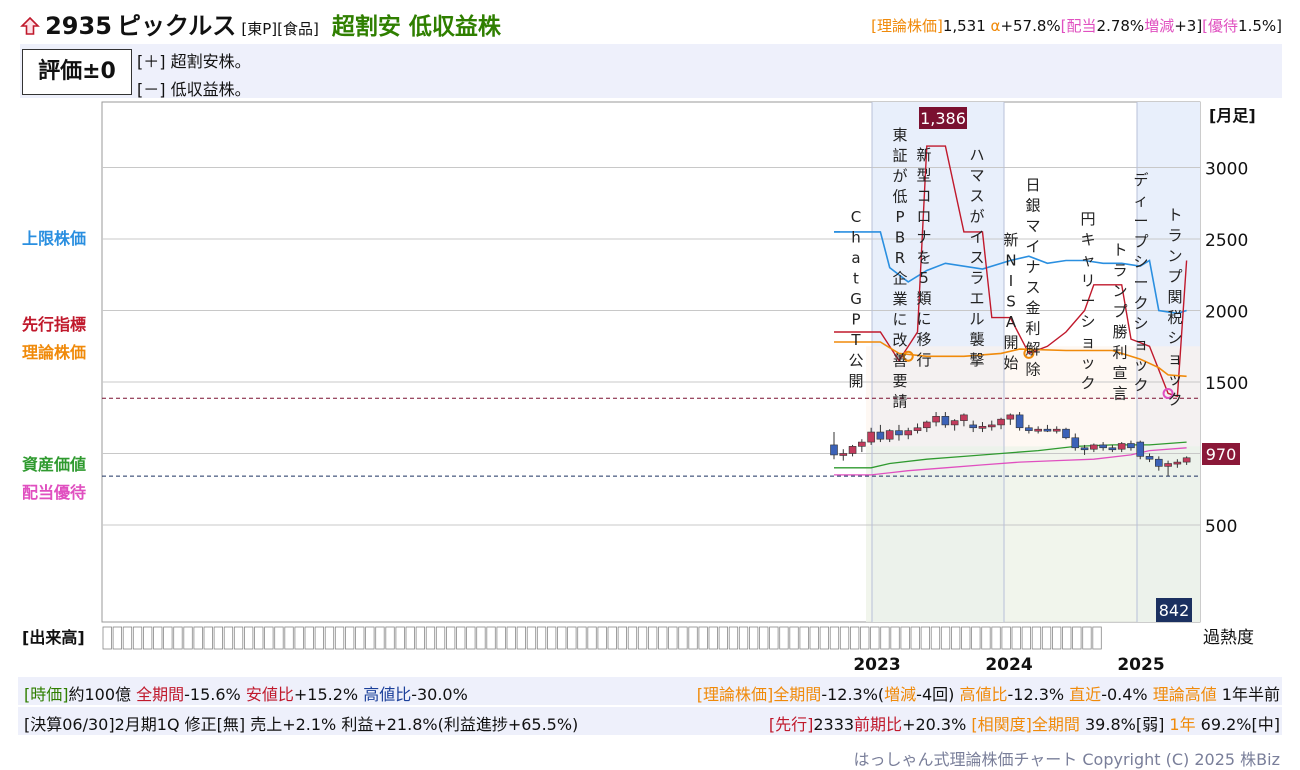  I want to click on footer-market-seg-0: [時価], so click(46, 694).